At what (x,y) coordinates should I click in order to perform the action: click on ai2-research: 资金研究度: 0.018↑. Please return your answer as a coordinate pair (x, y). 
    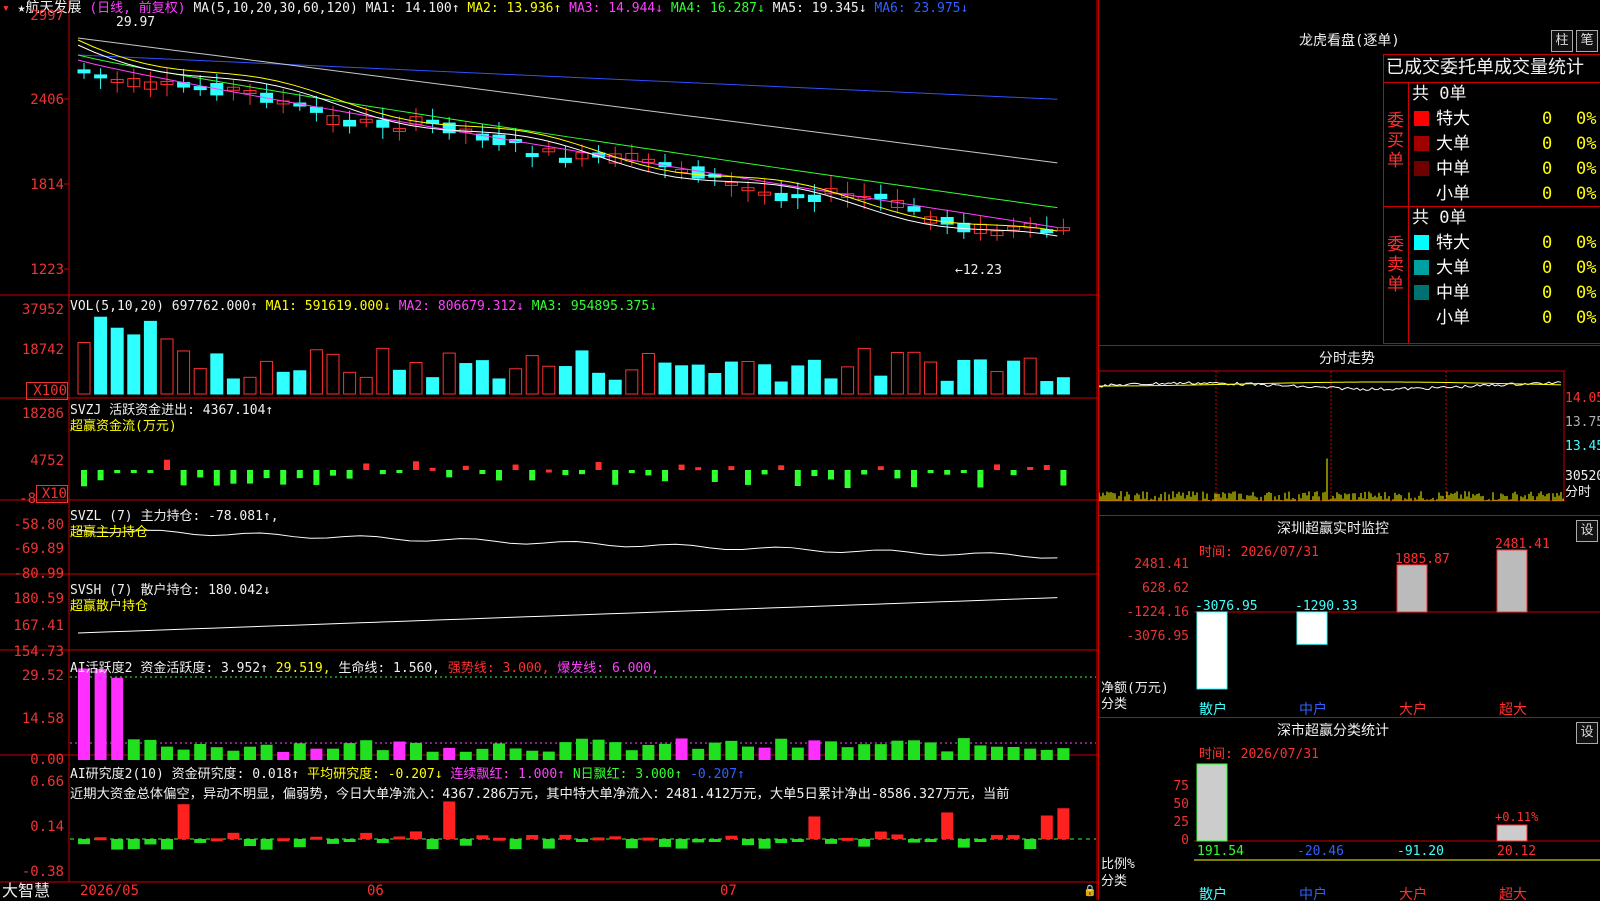
    Looking at the image, I should click on (235, 774).